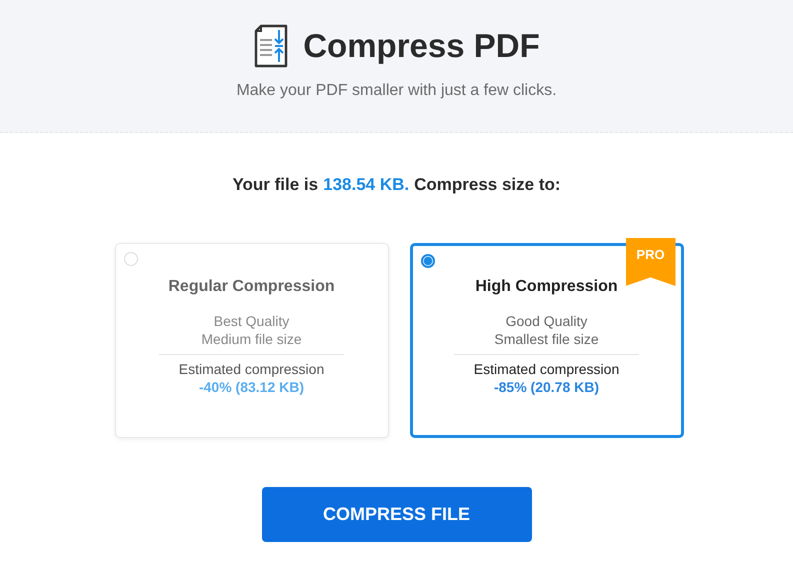 Image resolution: width=793 pixels, height=579 pixels. What do you see at coordinates (396, 91) in the screenshot?
I see `page-subtitle: Make your PDF smaller with just a few clicks.` at bounding box center [396, 91].